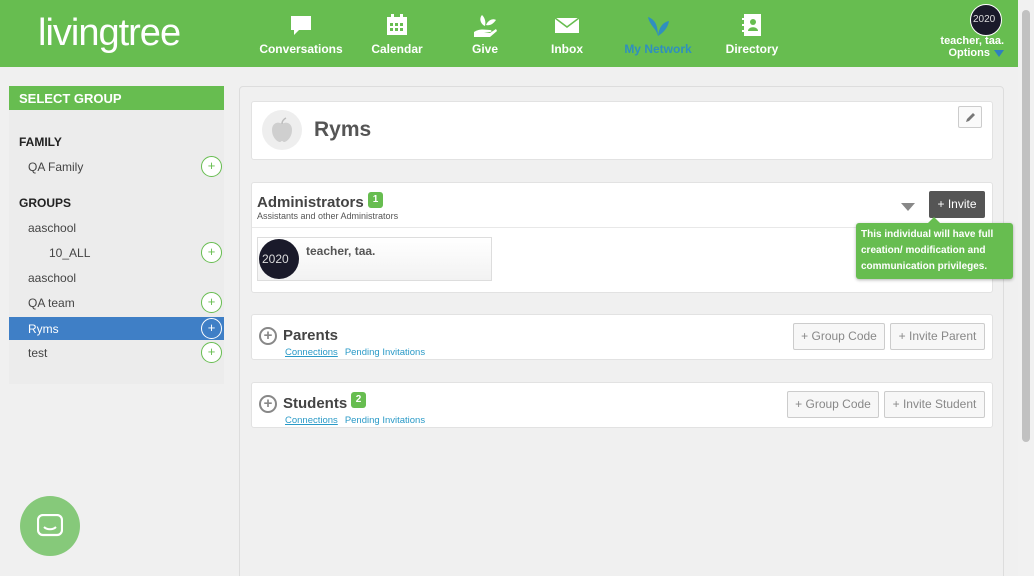 This screenshot has width=1034, height=576. Describe the element at coordinates (310, 202) in the screenshot. I see `administrators-title: Administrators` at that location.